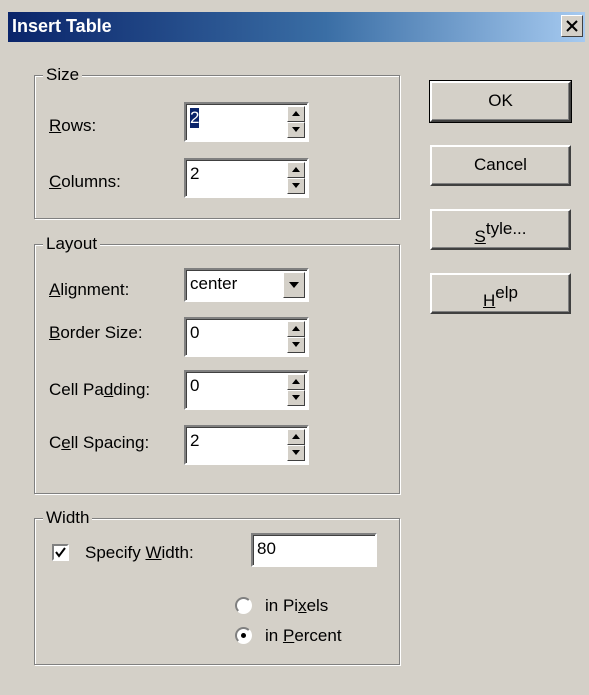 This screenshot has width=589, height=695. I want to click on cancel-button-label: Cancel, so click(500, 164).